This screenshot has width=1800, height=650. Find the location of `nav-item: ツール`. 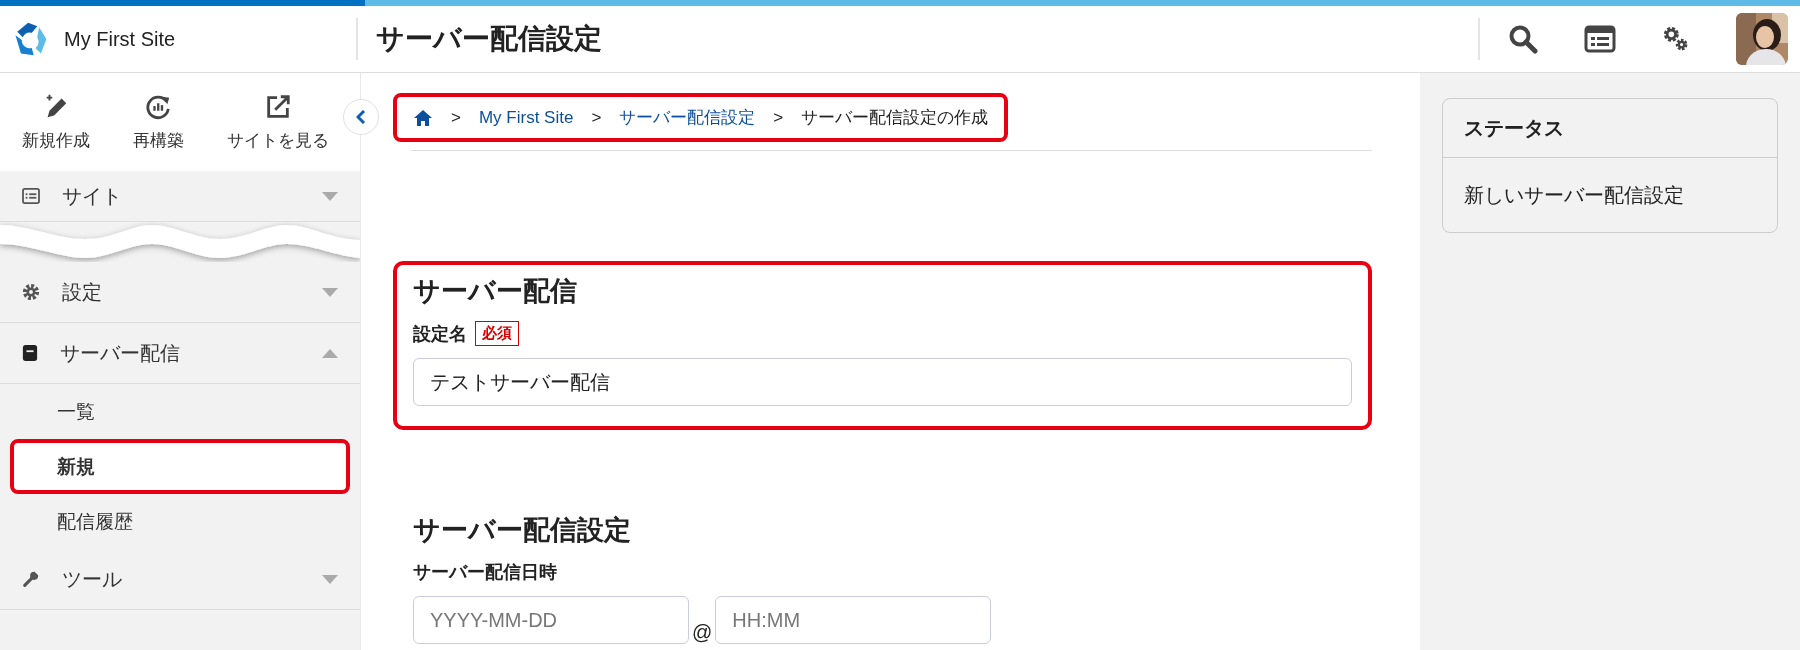

nav-item: ツール is located at coordinates (180, 579).